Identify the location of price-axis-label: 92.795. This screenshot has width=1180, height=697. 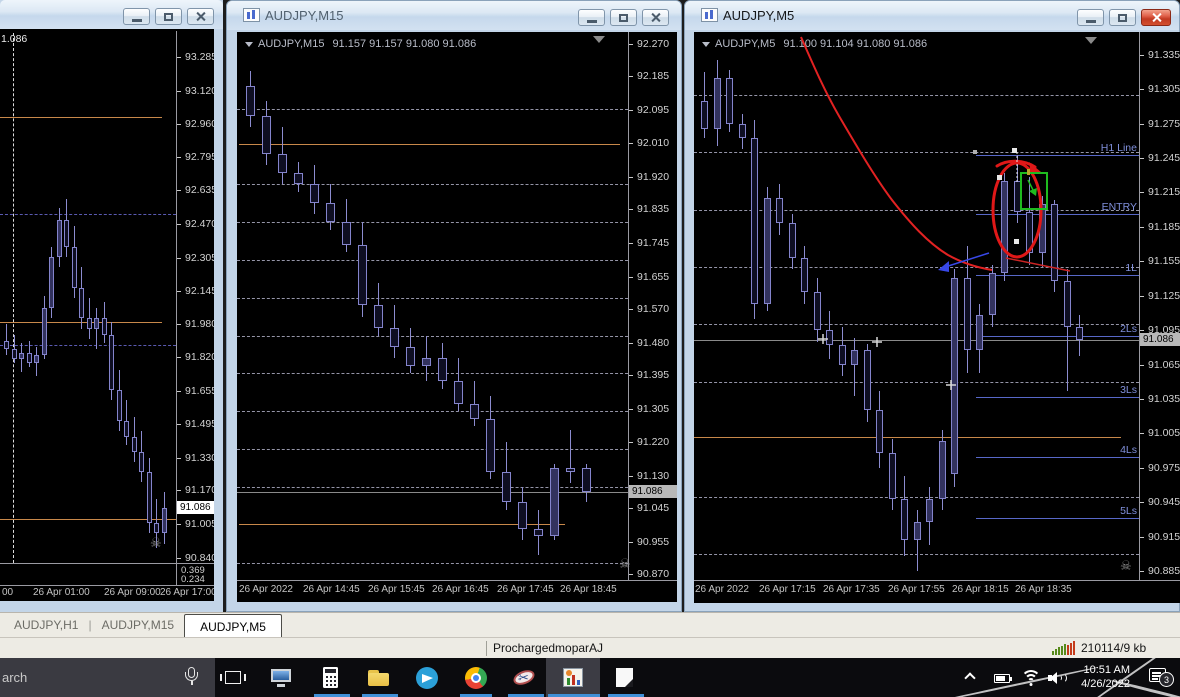
(199, 157).